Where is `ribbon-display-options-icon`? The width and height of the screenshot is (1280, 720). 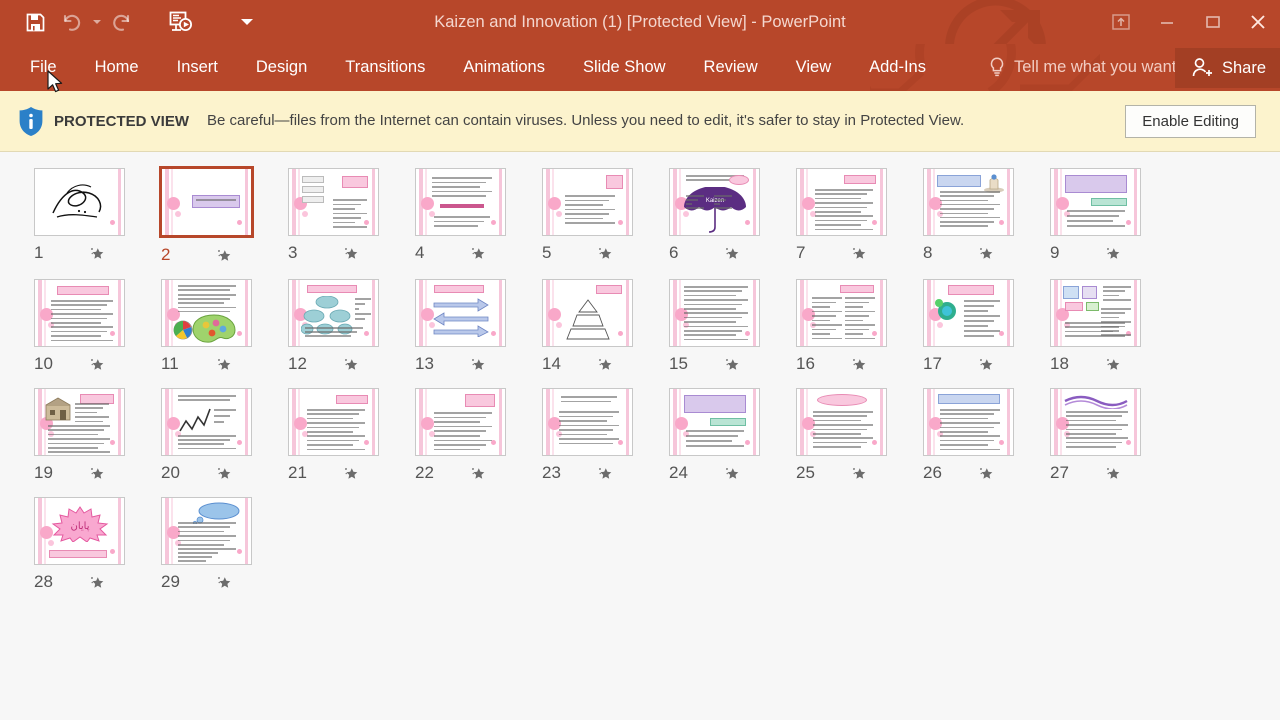
ribbon-display-options-icon is located at coordinates (1121, 22).